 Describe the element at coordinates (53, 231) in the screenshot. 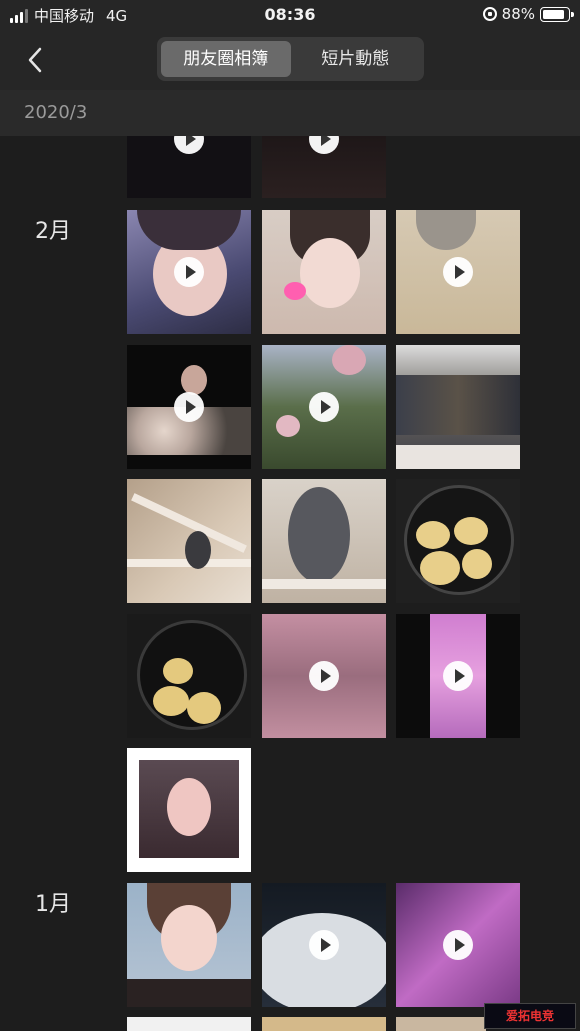

I see `month-label: 2月` at that location.